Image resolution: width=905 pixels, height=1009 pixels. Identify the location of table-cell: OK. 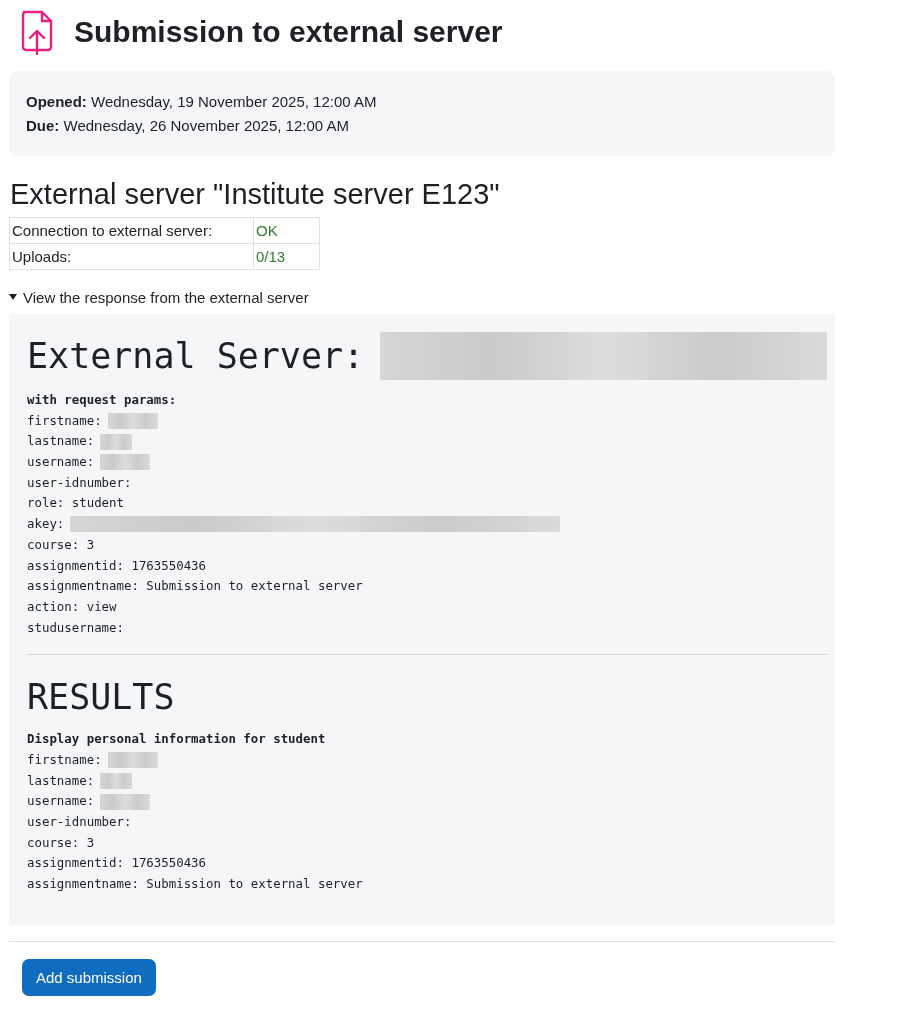
(286, 230).